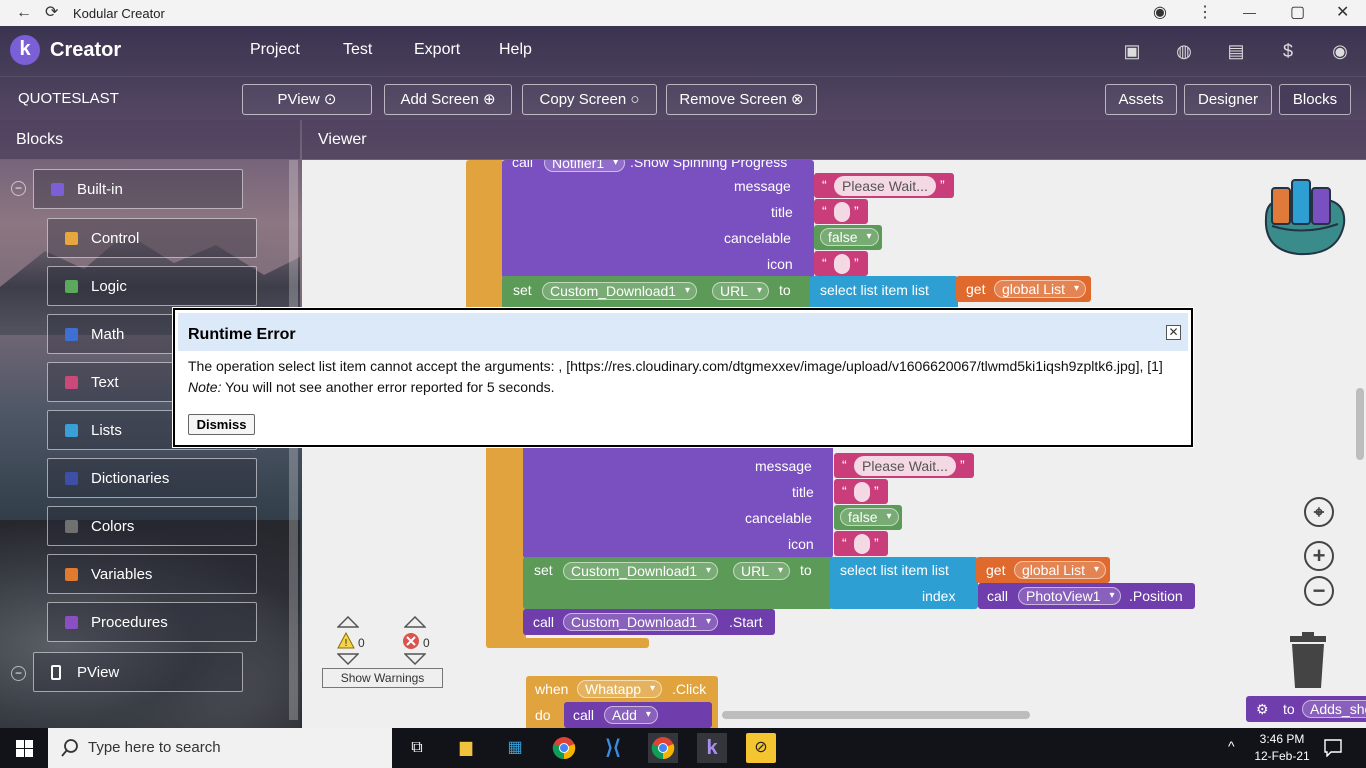  I want to click on select-list-block-lower: select list item list index, so click(904, 583).